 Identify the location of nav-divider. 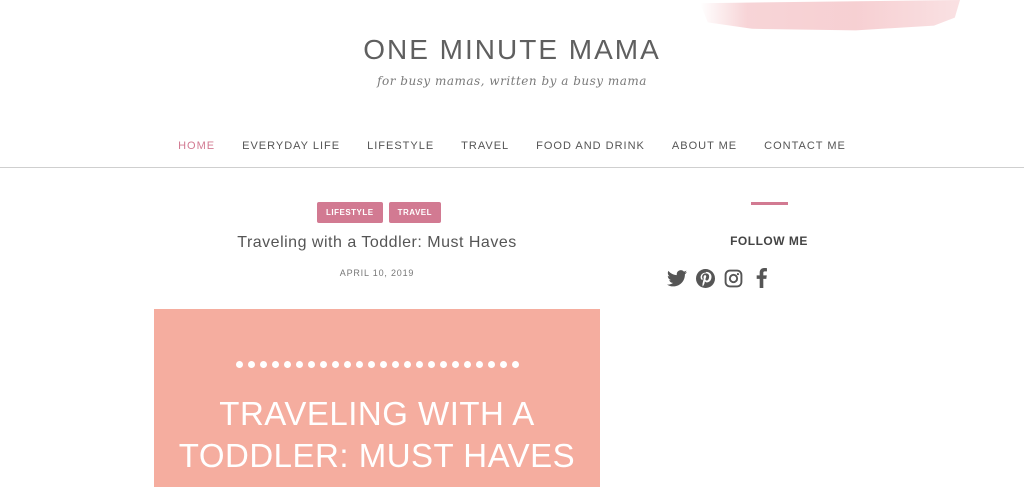
(512, 167).